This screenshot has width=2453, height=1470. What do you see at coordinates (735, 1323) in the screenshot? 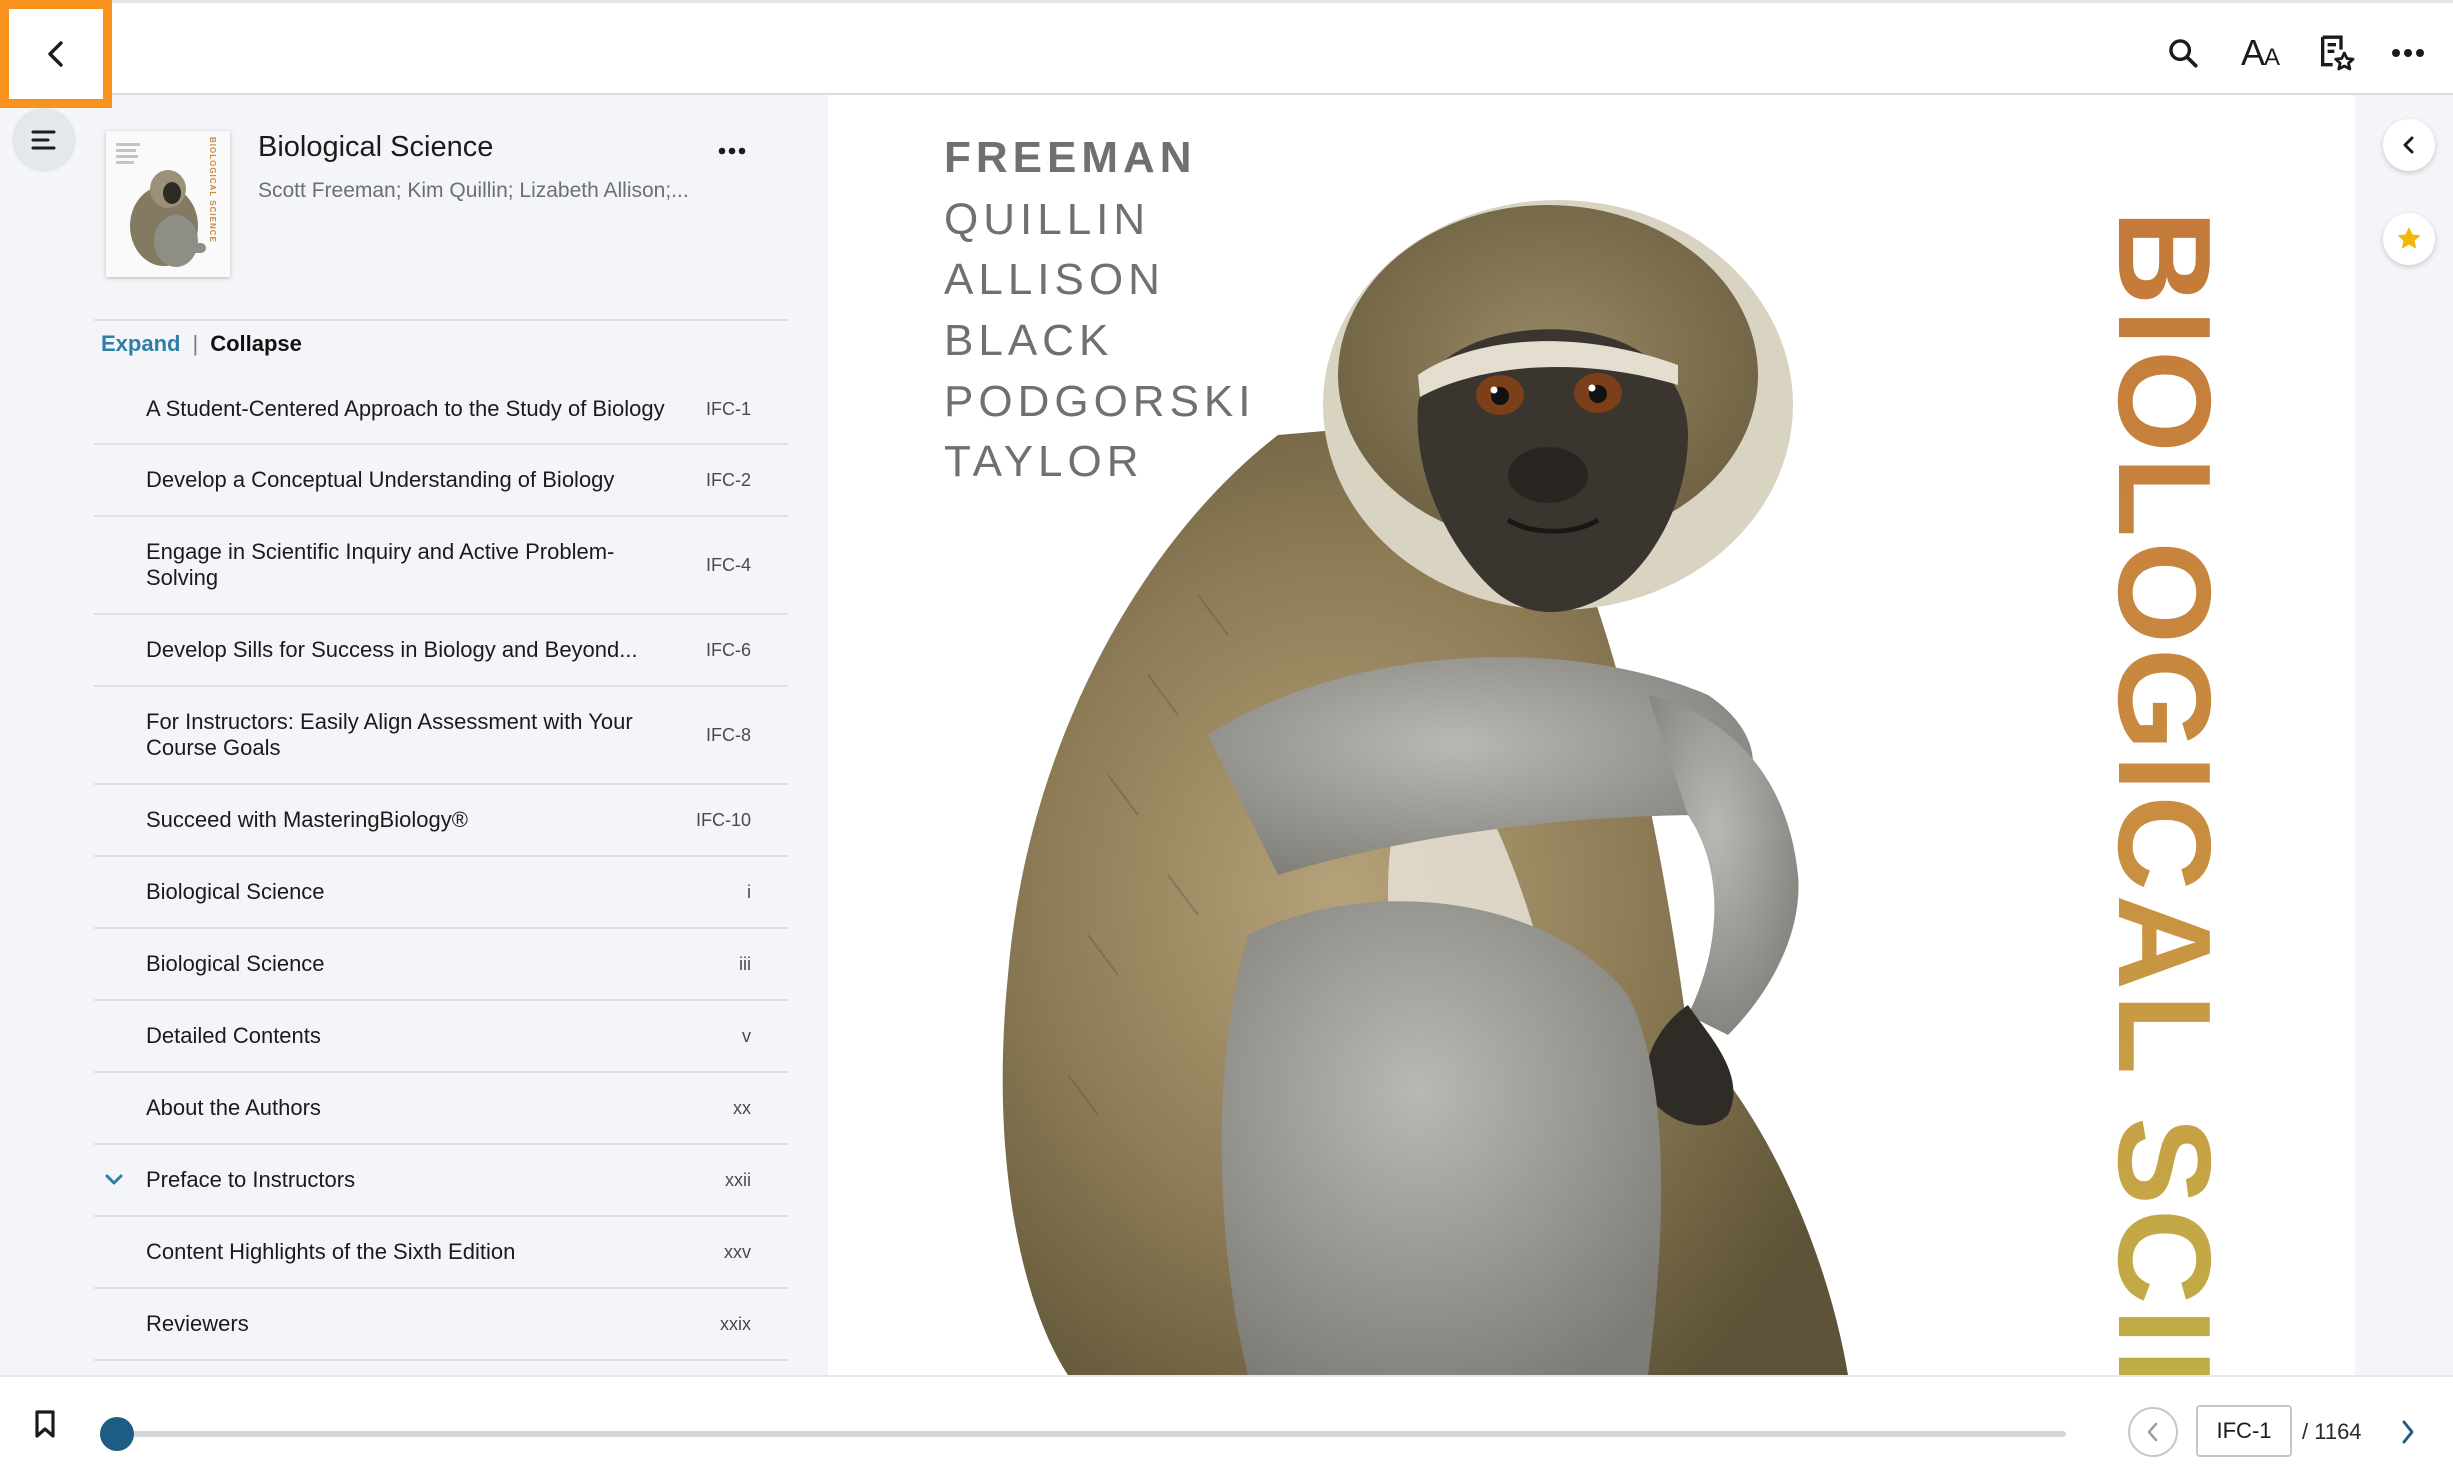
I see `toc-item-page: xxix` at bounding box center [735, 1323].